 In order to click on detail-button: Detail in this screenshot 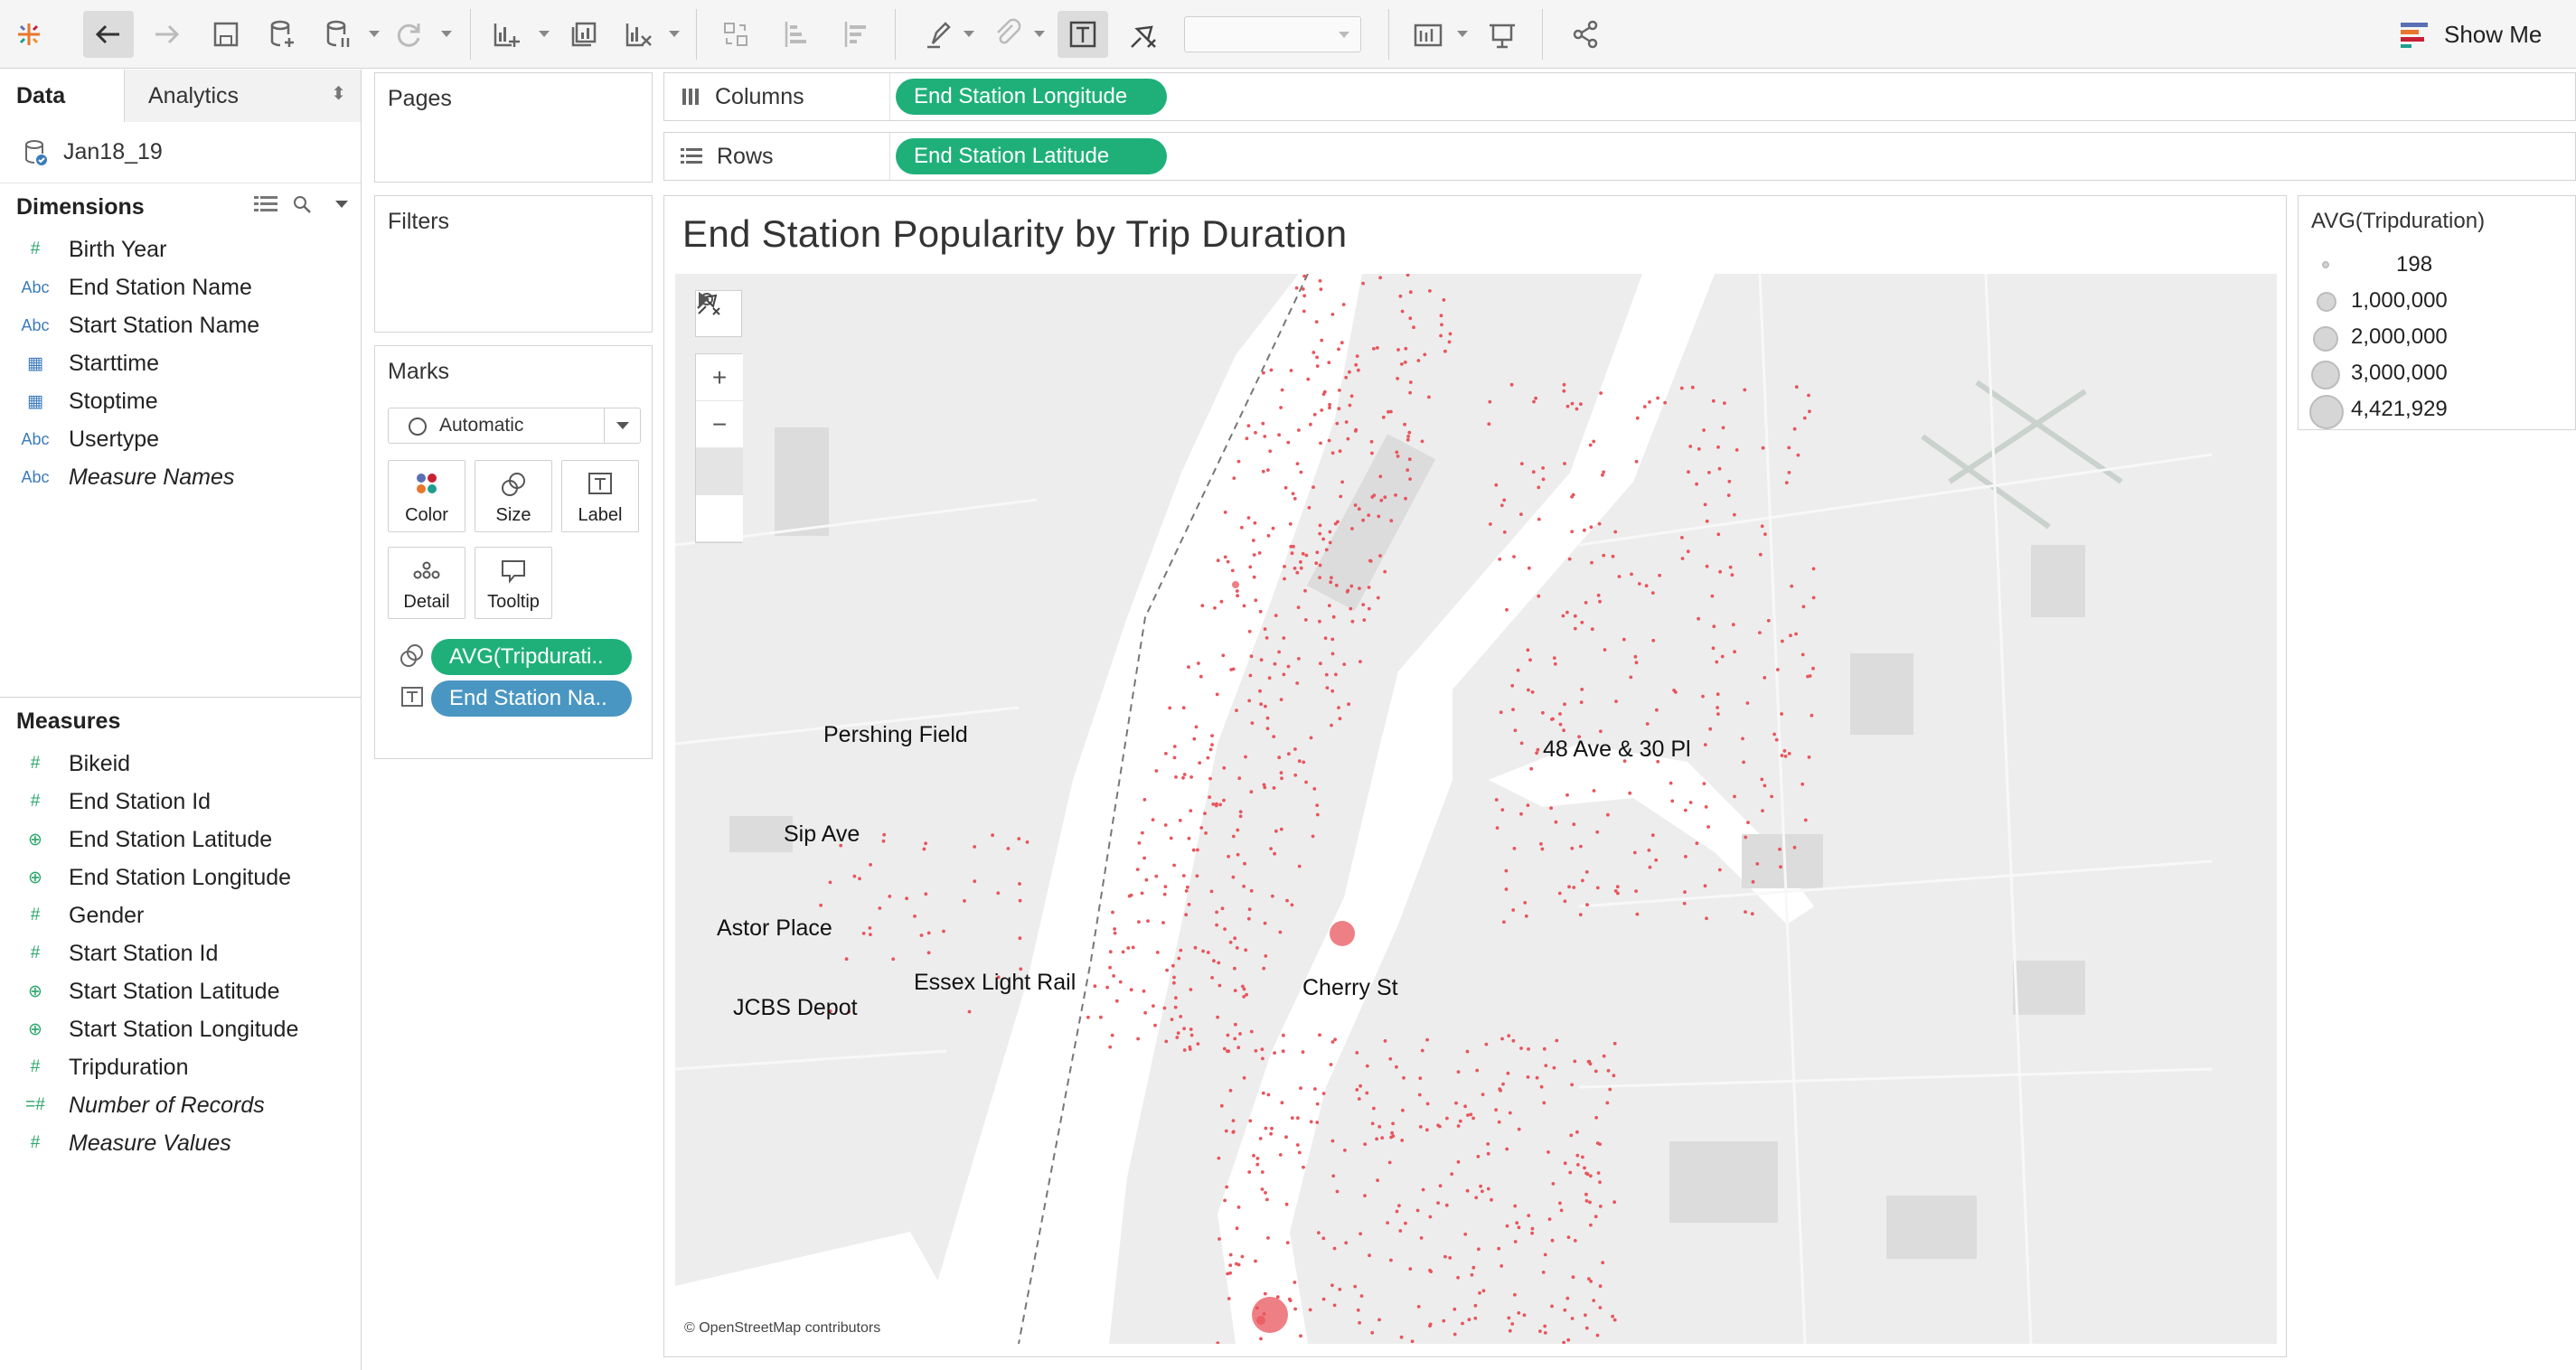, I will do `click(427, 583)`.